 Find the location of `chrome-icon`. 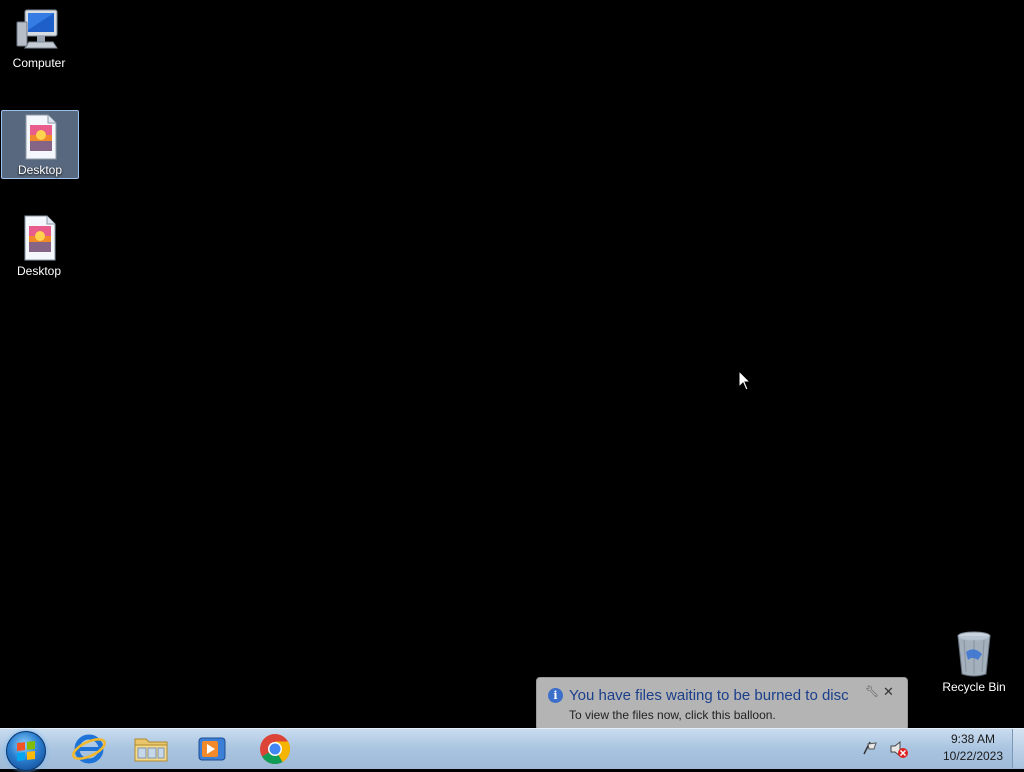

chrome-icon is located at coordinates (275, 749).